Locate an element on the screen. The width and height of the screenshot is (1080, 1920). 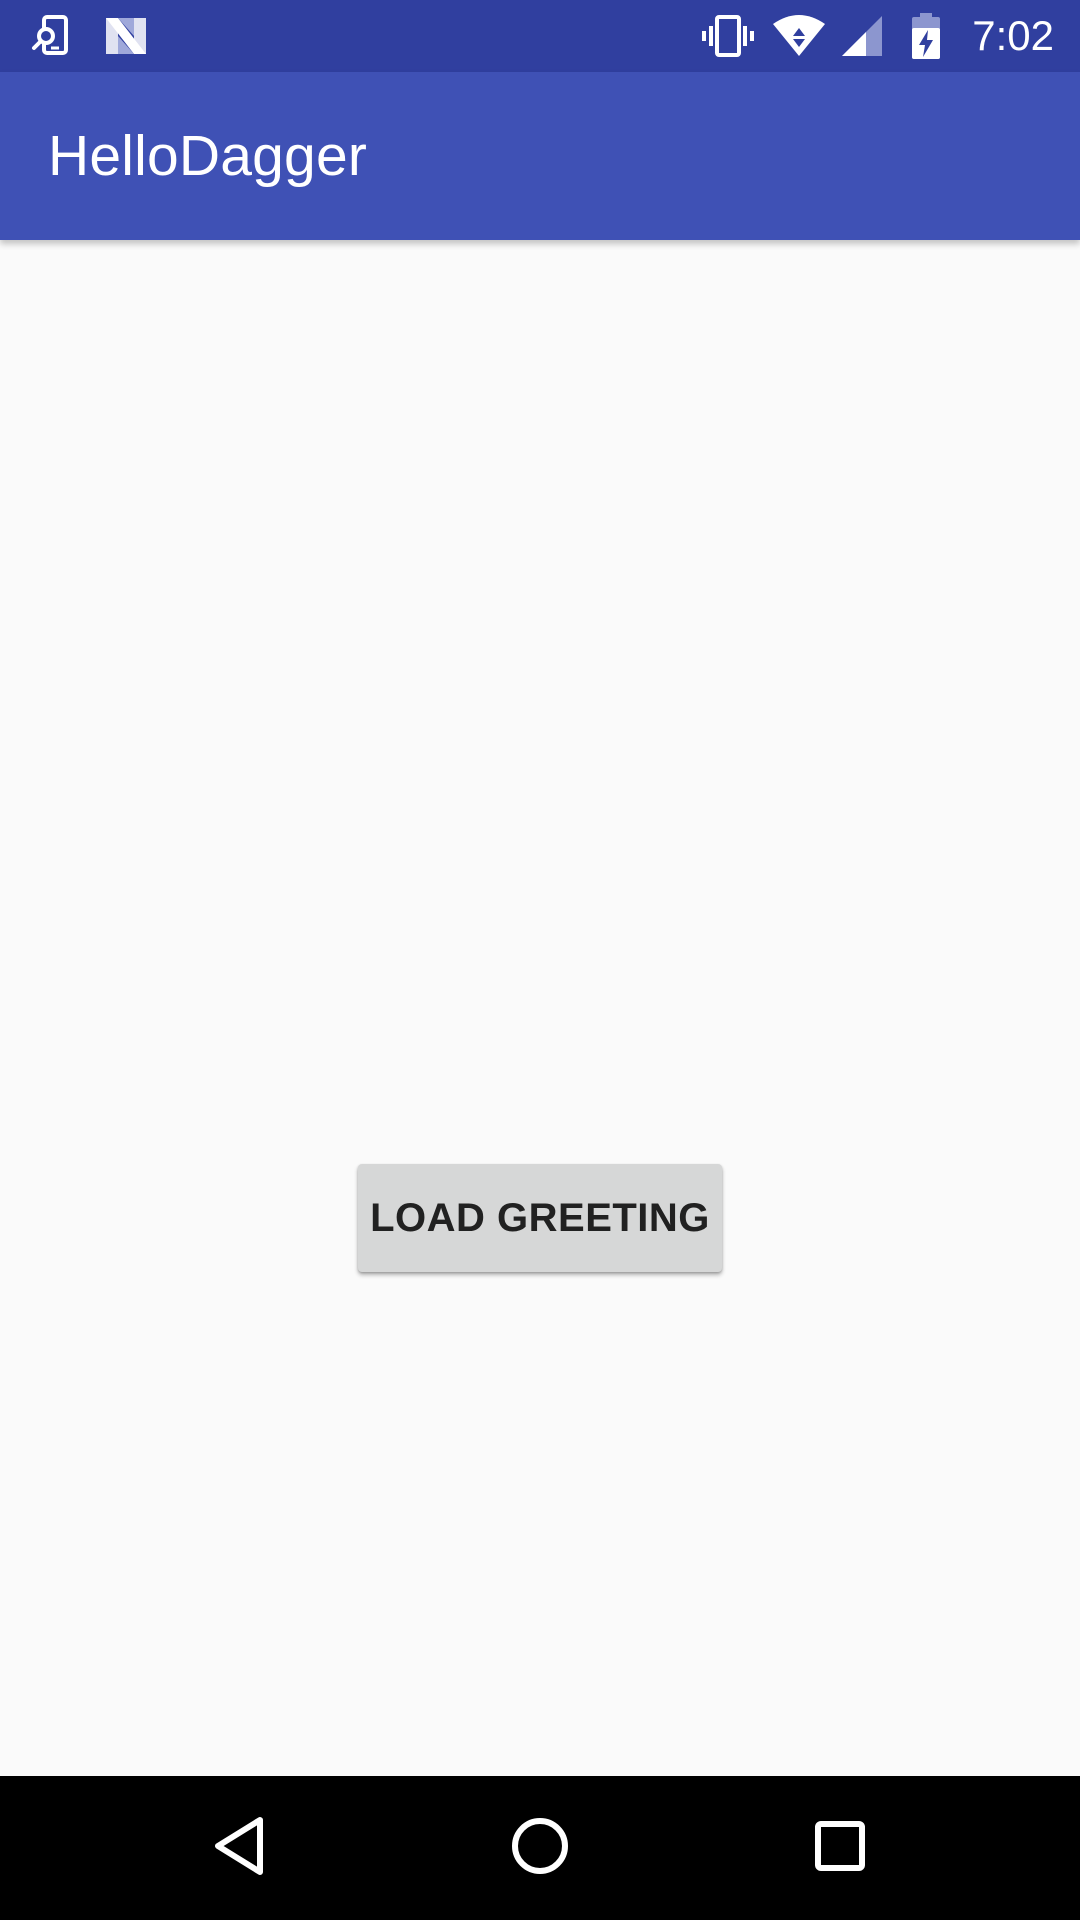
n-preview-icon is located at coordinates (126, 36).